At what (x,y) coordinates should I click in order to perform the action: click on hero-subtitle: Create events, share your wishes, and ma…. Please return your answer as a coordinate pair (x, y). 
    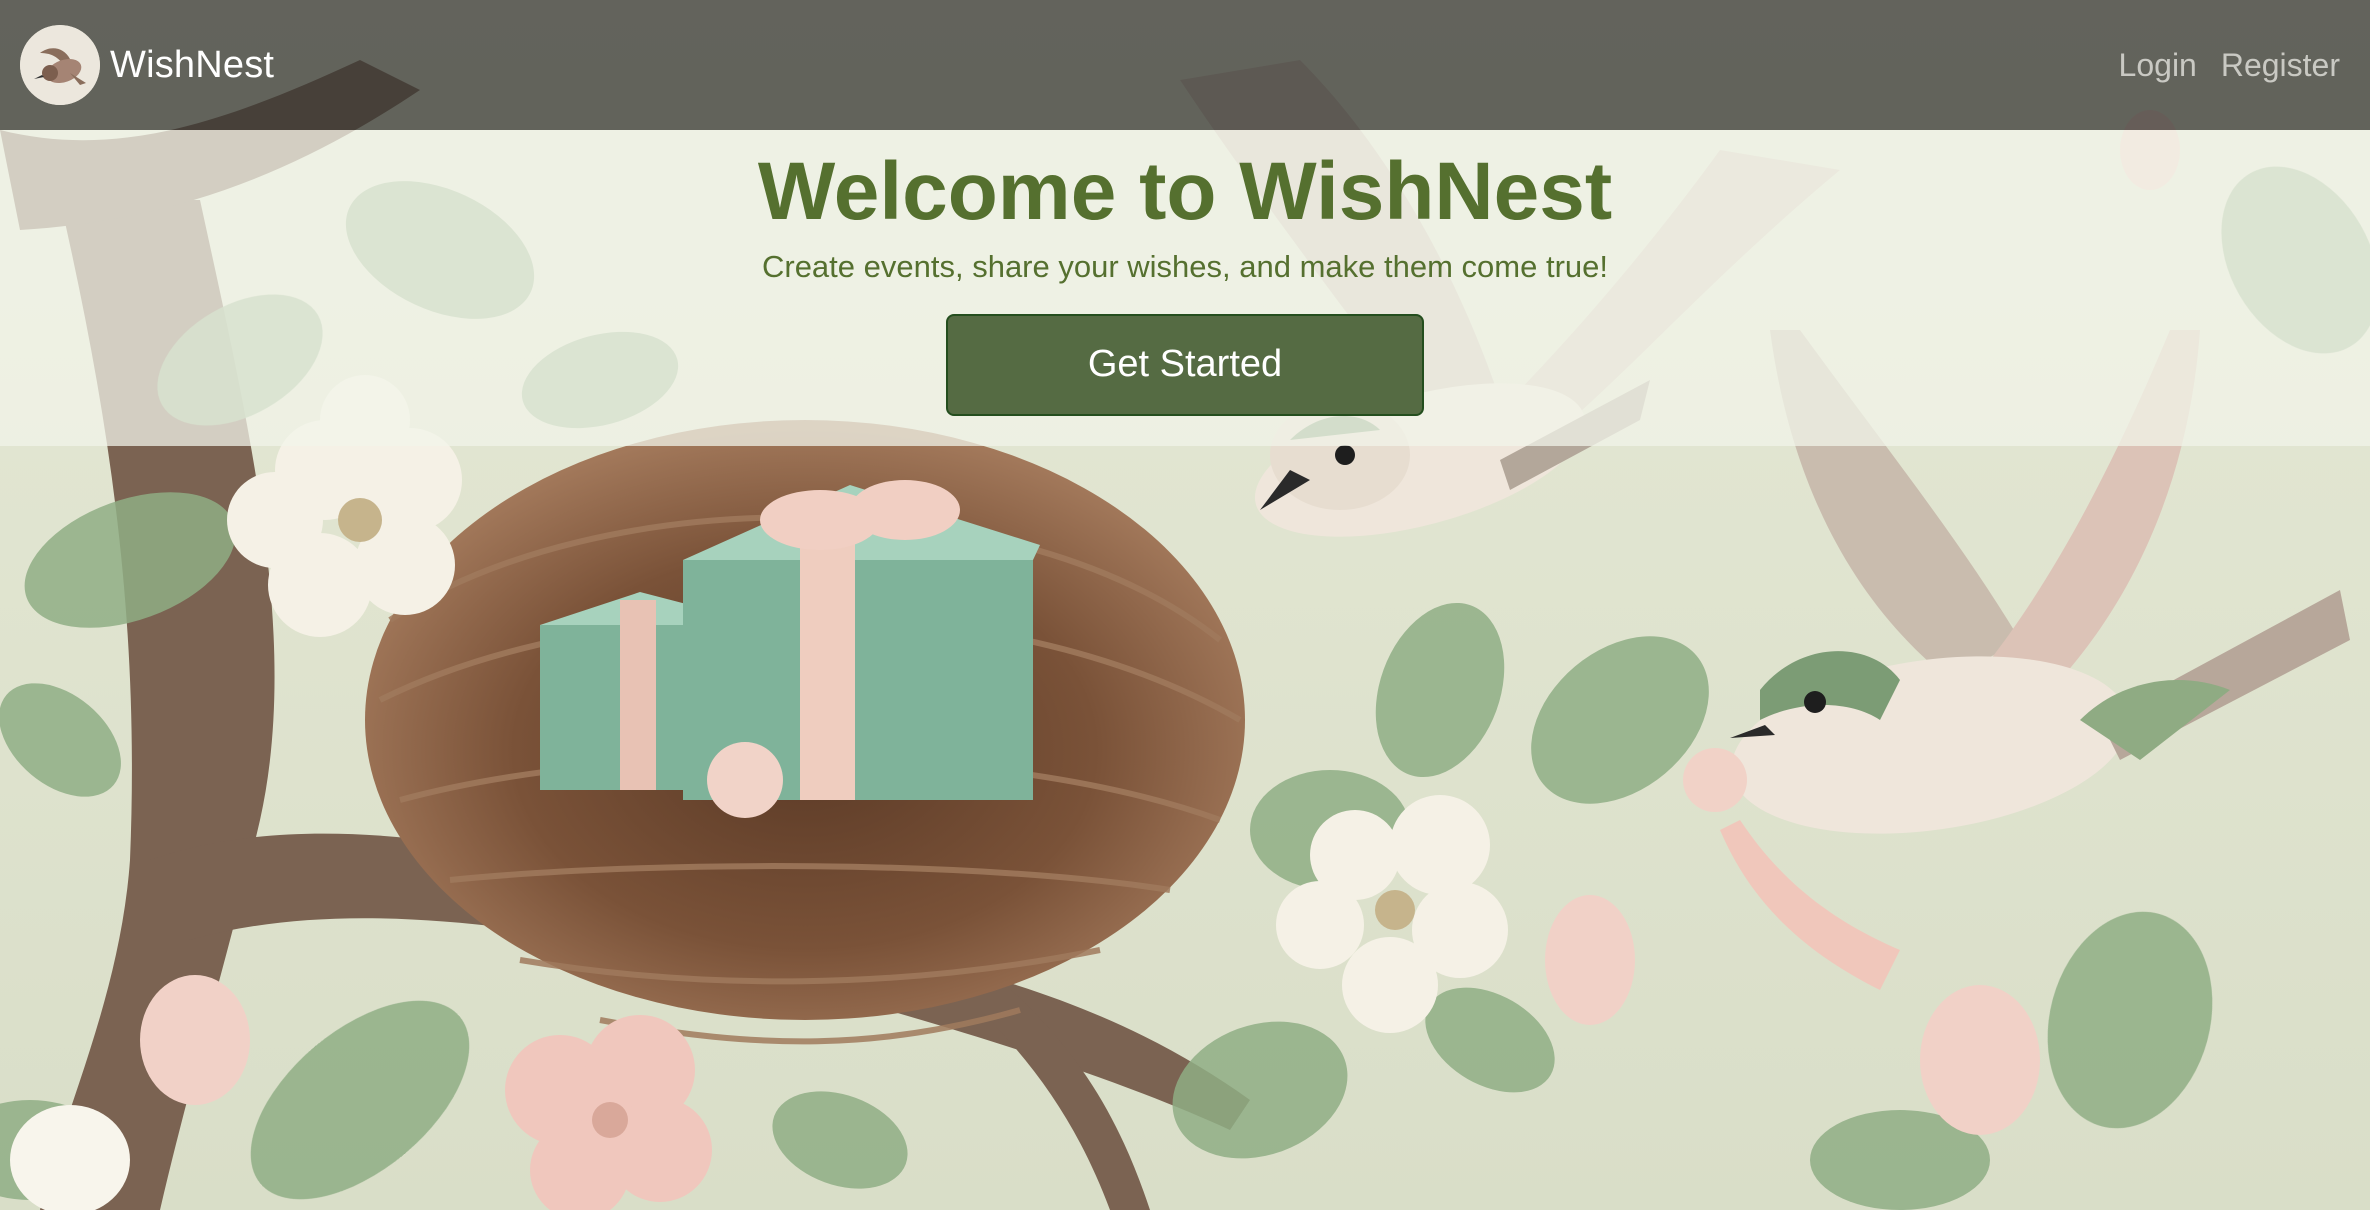
    Looking at the image, I should click on (1184, 267).